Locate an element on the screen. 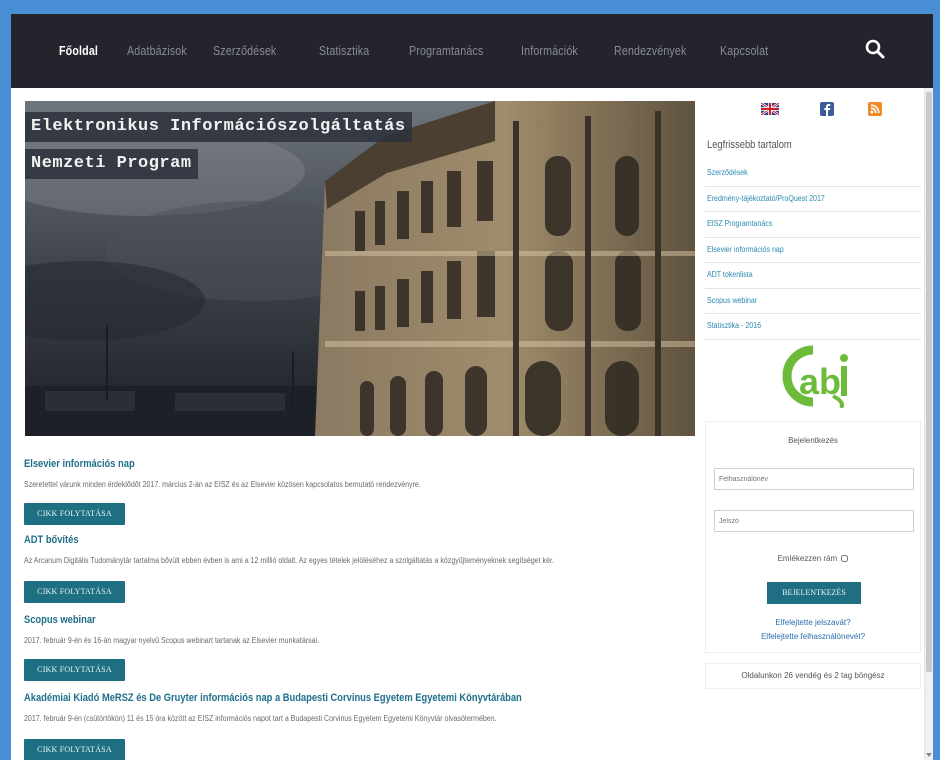 This screenshot has height=760, width=940. article-title: Elsevier információs nap is located at coordinates (309, 464).